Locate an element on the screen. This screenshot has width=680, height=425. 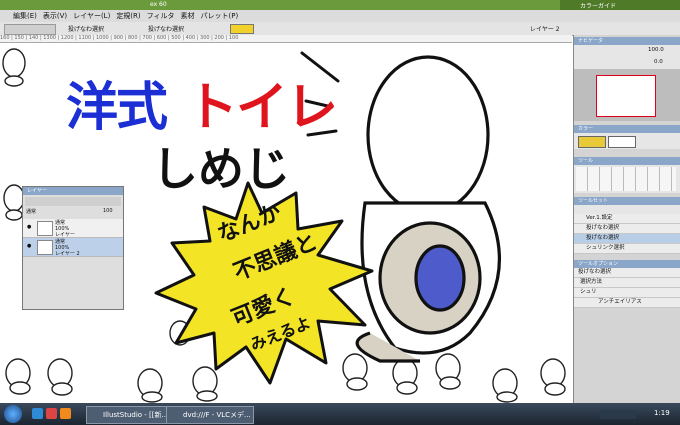
main-color-swatch is located at coordinates (242, 29).